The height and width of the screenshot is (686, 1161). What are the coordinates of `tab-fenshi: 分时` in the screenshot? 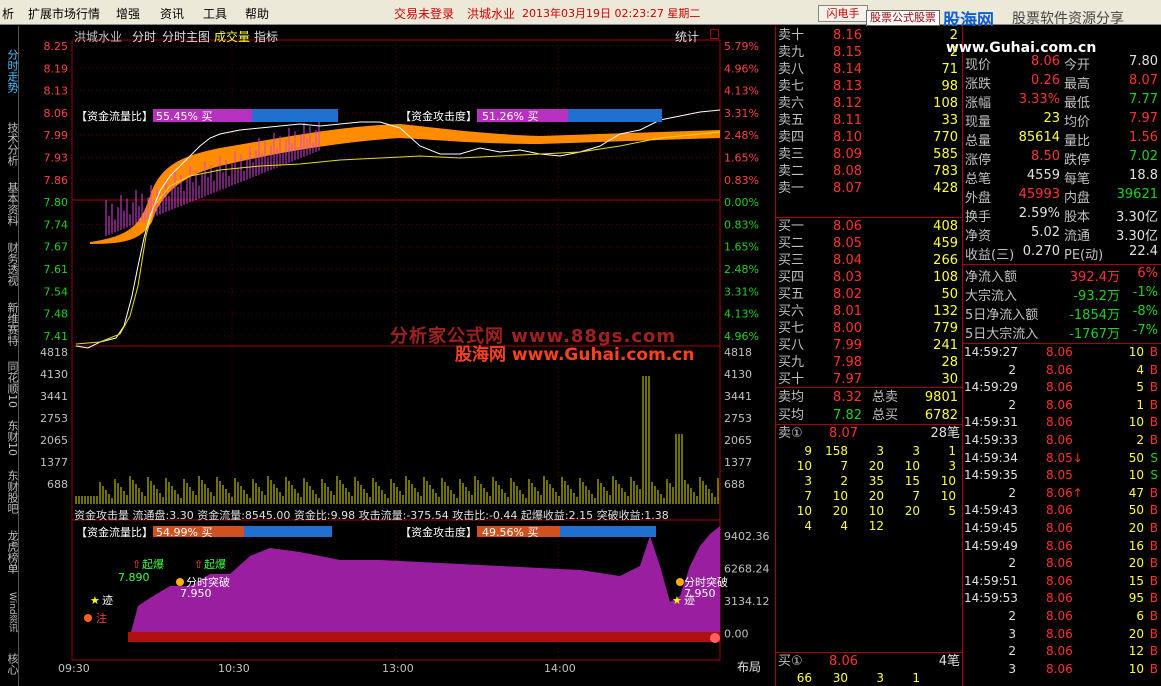 It's located at (144, 36).